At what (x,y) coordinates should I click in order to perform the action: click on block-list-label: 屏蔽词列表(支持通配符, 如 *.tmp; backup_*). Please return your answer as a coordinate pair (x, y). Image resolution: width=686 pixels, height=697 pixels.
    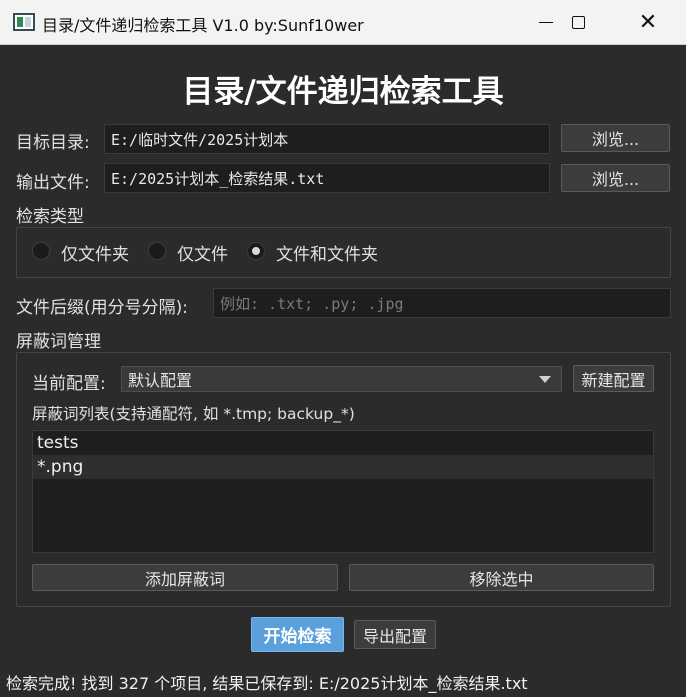
    Looking at the image, I should click on (193, 414).